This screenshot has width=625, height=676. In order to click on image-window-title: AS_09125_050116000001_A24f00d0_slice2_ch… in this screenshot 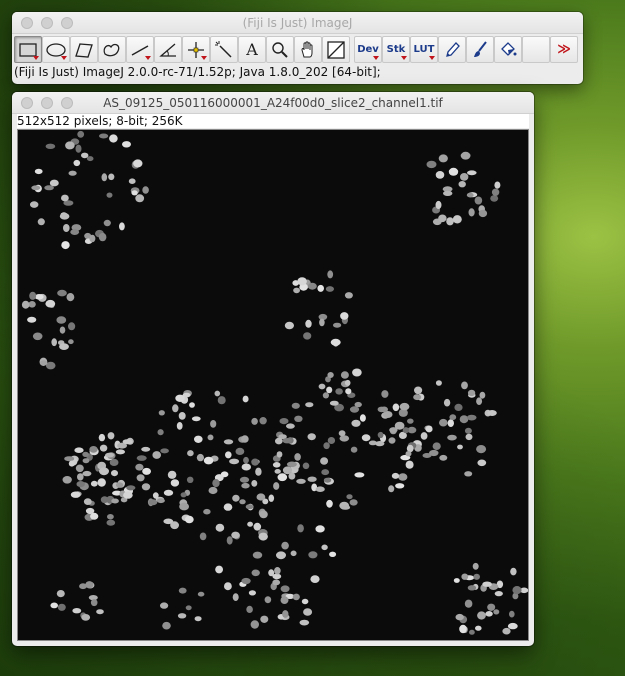, I will do `click(273, 103)`.